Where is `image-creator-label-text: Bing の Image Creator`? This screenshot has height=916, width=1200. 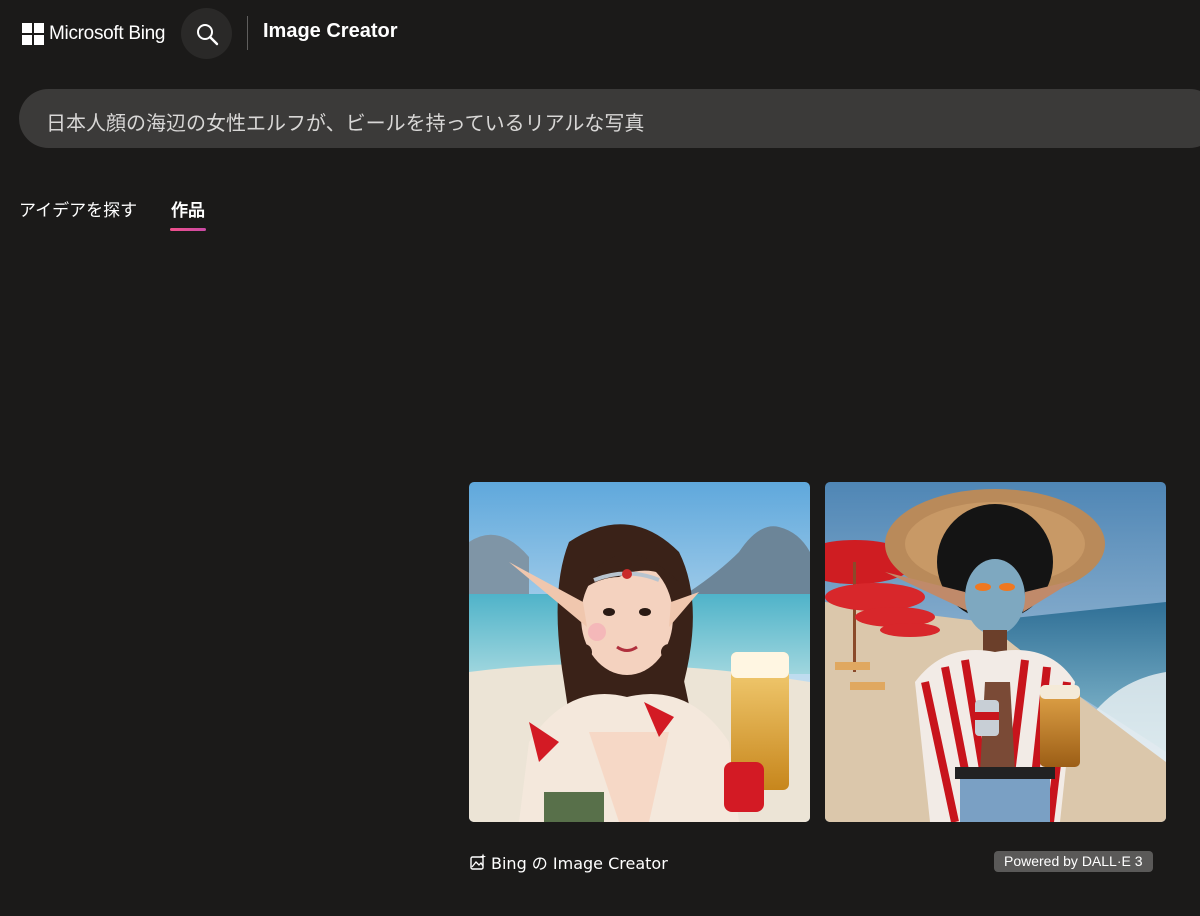
image-creator-label-text: Bing の Image Creator is located at coordinates (579, 863).